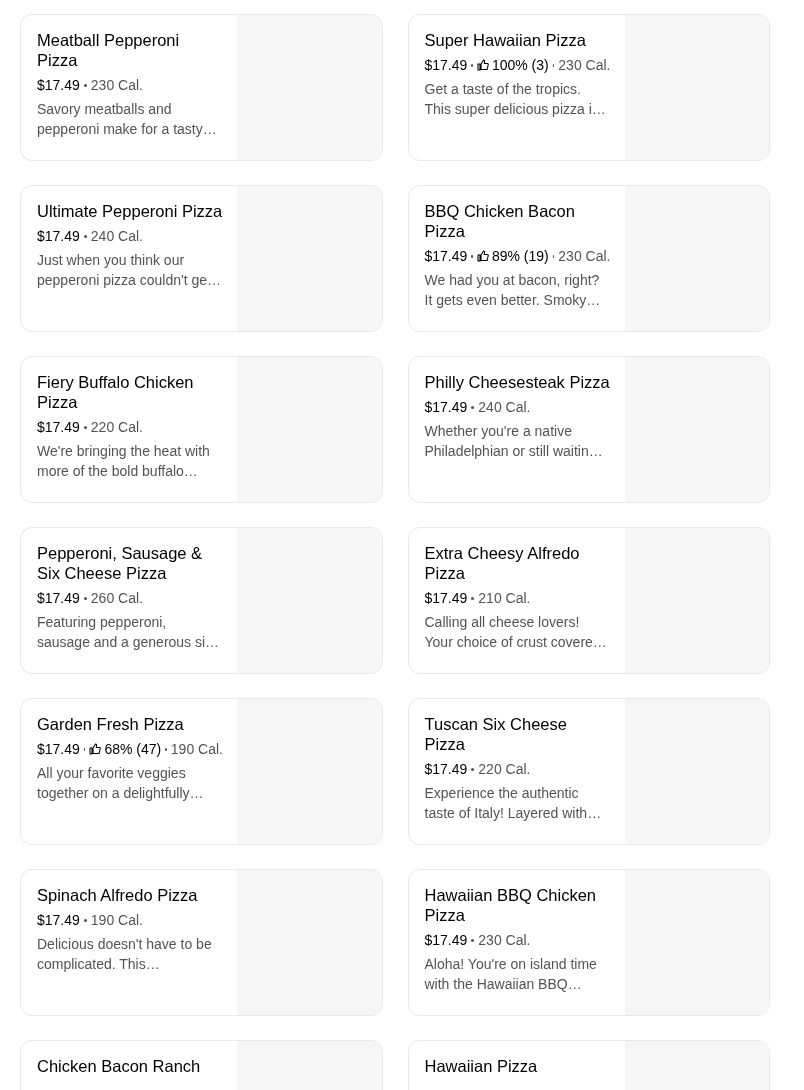  I want to click on item-calories: 210 Cal., so click(504, 598).